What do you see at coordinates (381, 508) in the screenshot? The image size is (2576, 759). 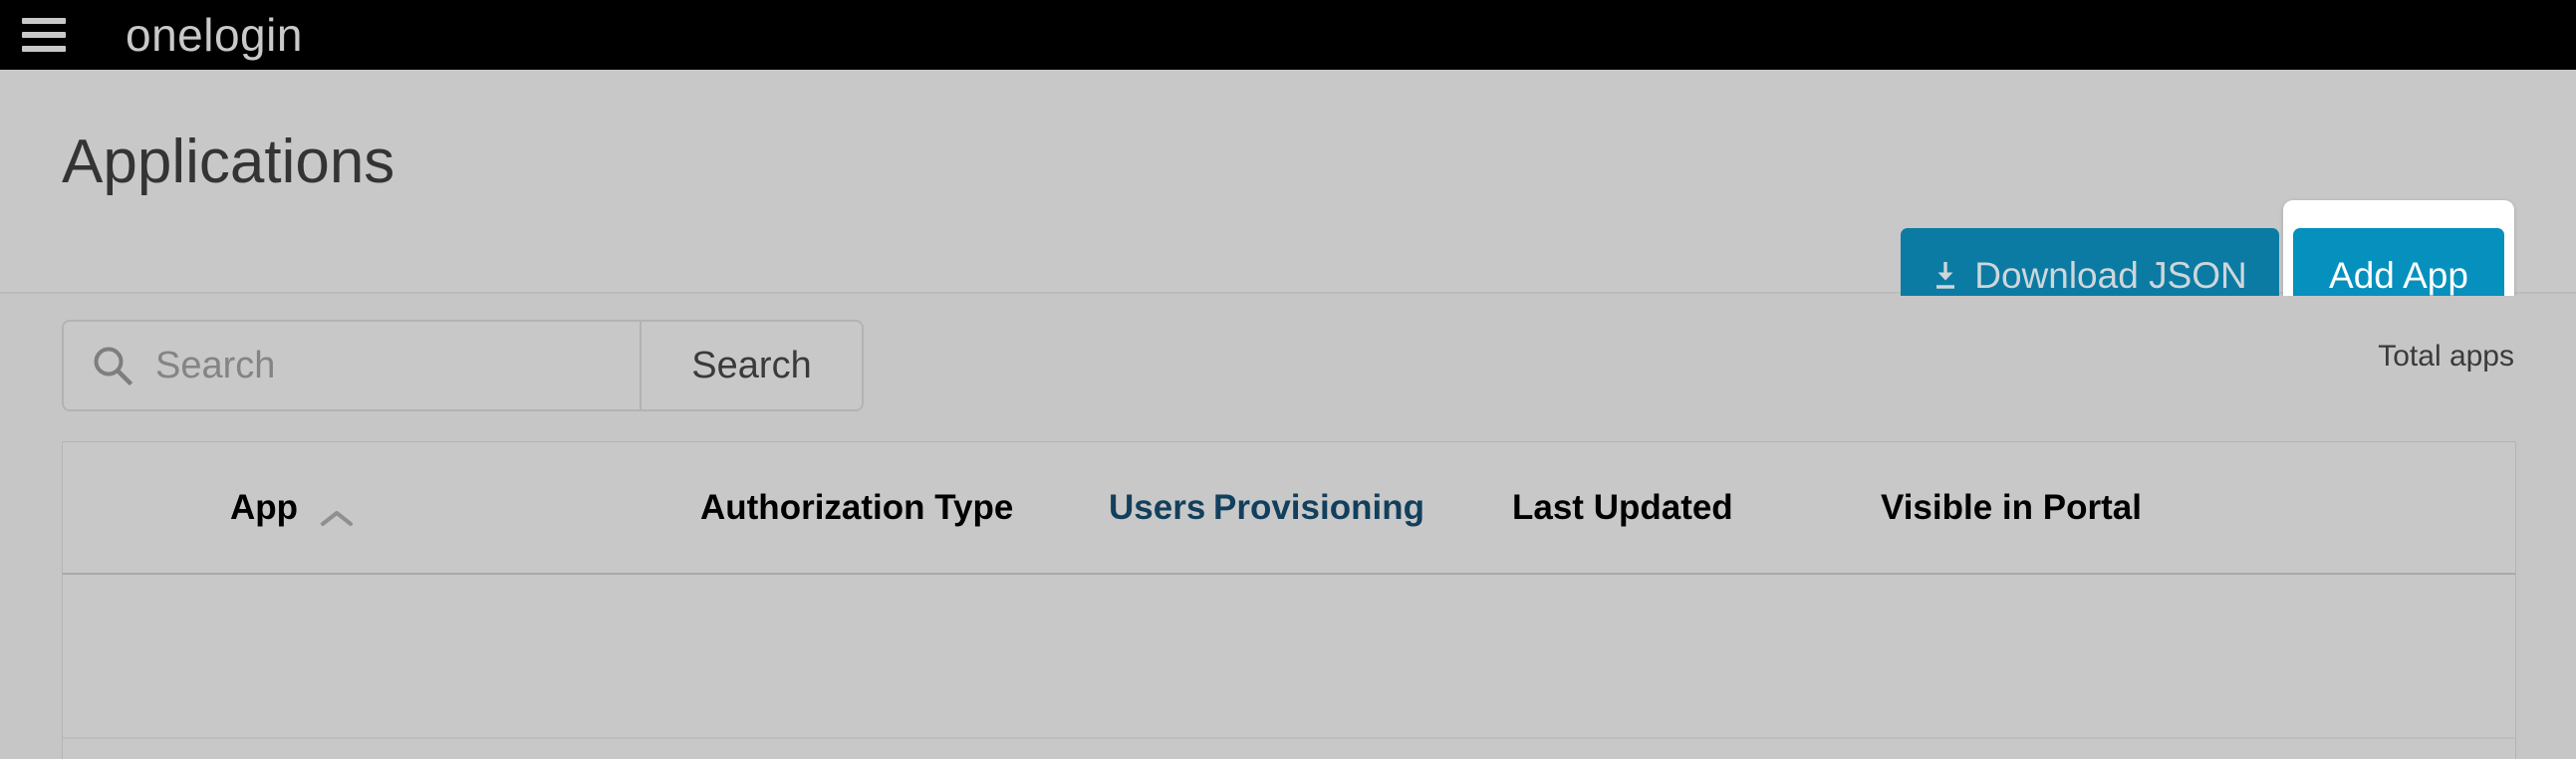 I see `column-header-app: App` at bounding box center [381, 508].